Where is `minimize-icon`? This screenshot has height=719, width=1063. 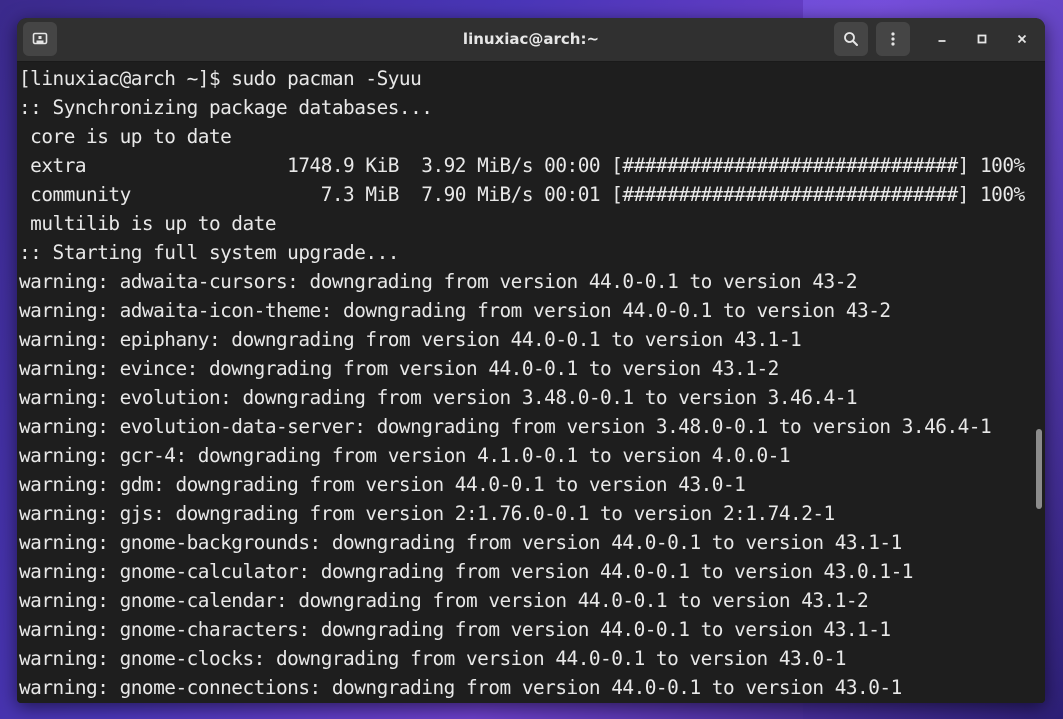
minimize-icon is located at coordinates (942, 41).